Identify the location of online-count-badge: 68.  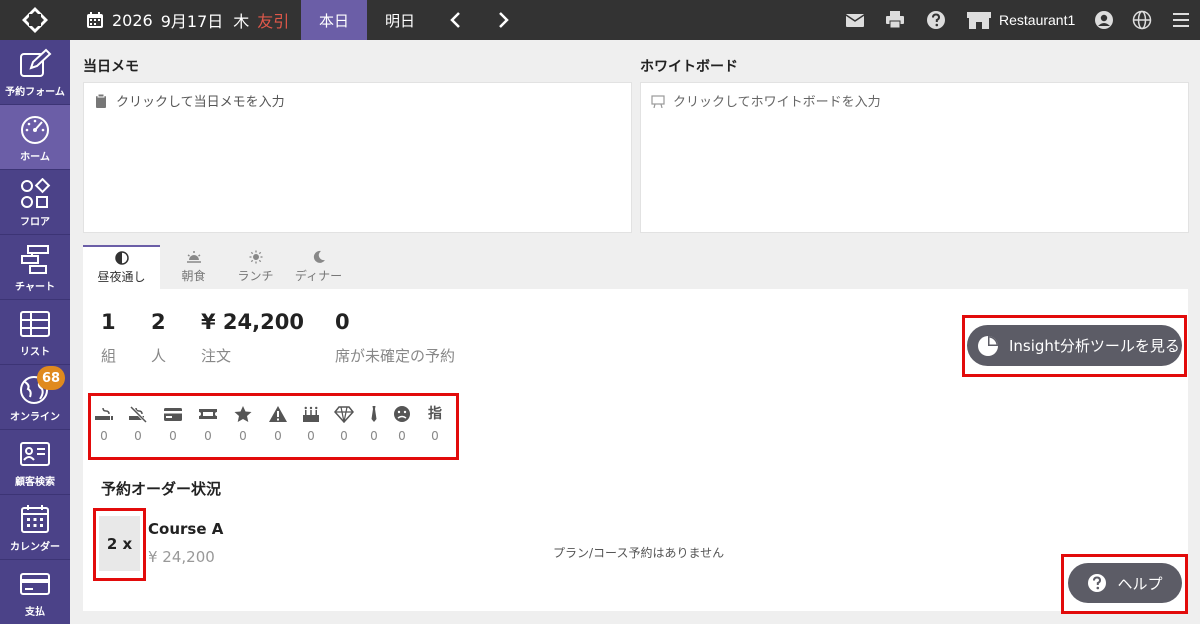
(51, 378).